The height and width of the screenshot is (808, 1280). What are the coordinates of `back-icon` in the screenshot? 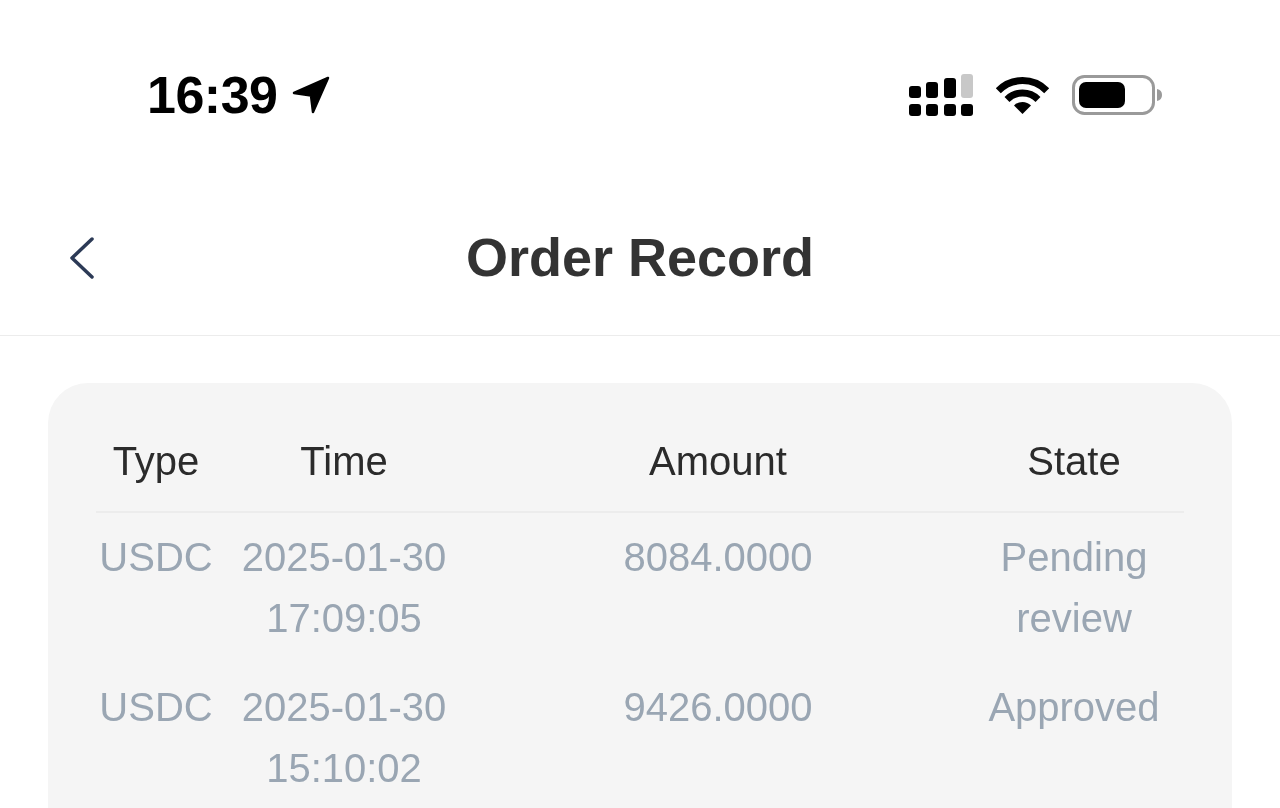 It's located at (82, 257).